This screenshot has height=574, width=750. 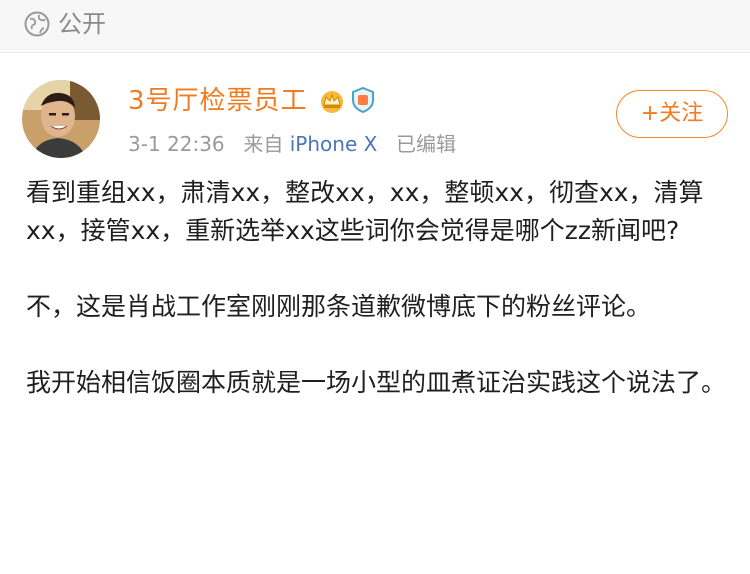 I want to click on post-meta: 3-1 22:36 来自 iPhone X 已编辑, so click(x=292, y=144).